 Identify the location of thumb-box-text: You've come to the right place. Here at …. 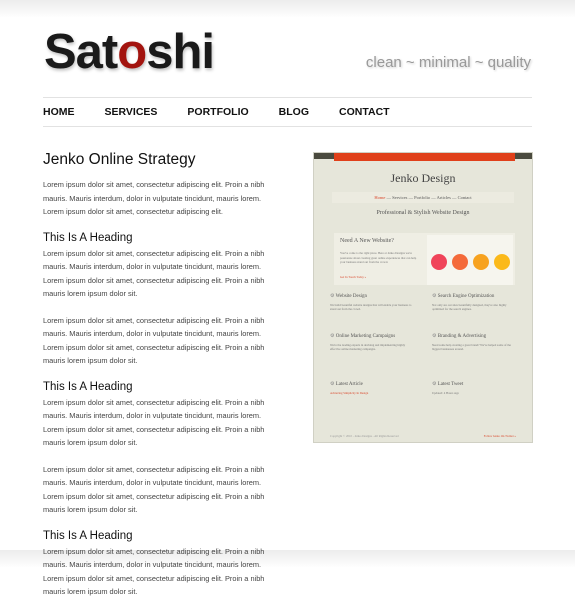
(378, 257).